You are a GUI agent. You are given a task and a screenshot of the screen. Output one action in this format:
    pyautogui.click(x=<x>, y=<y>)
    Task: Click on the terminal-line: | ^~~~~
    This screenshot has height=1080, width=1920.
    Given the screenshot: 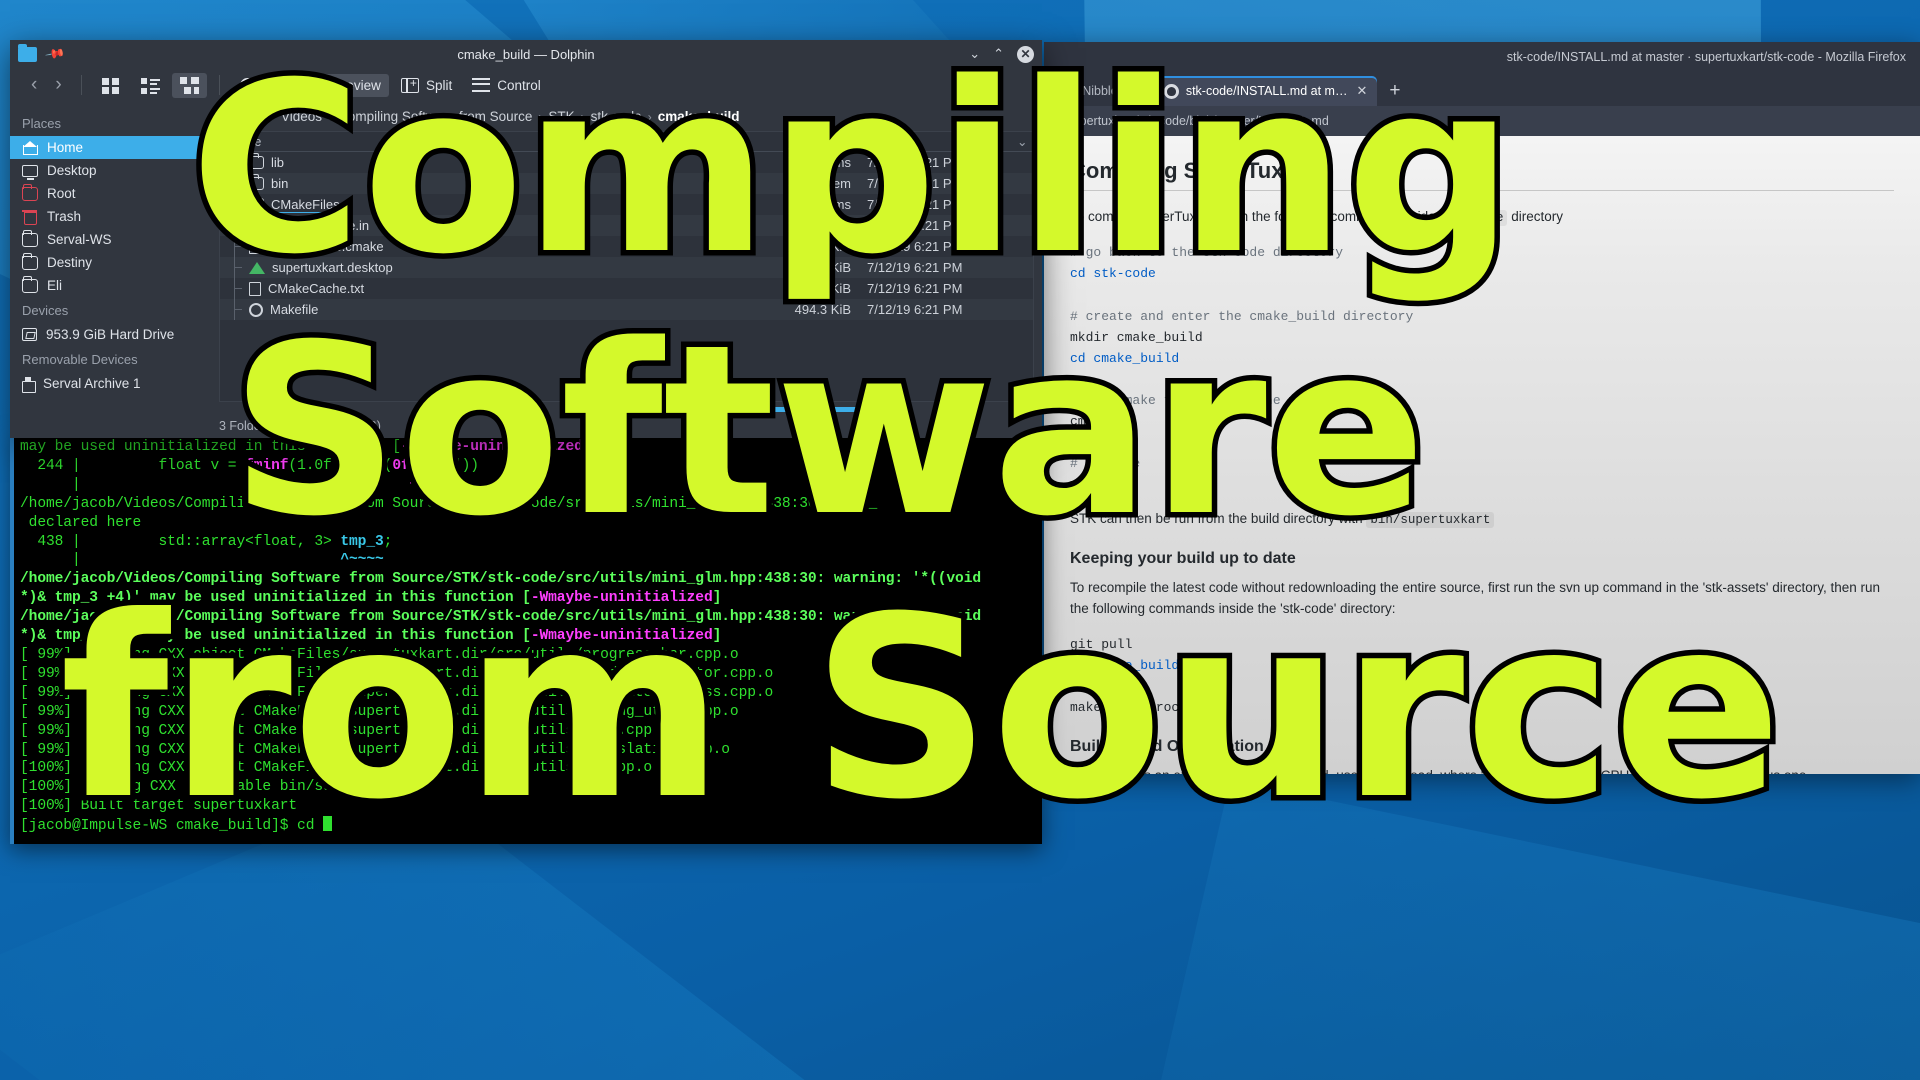 What is the action you would take?
    pyautogui.click(x=531, y=560)
    